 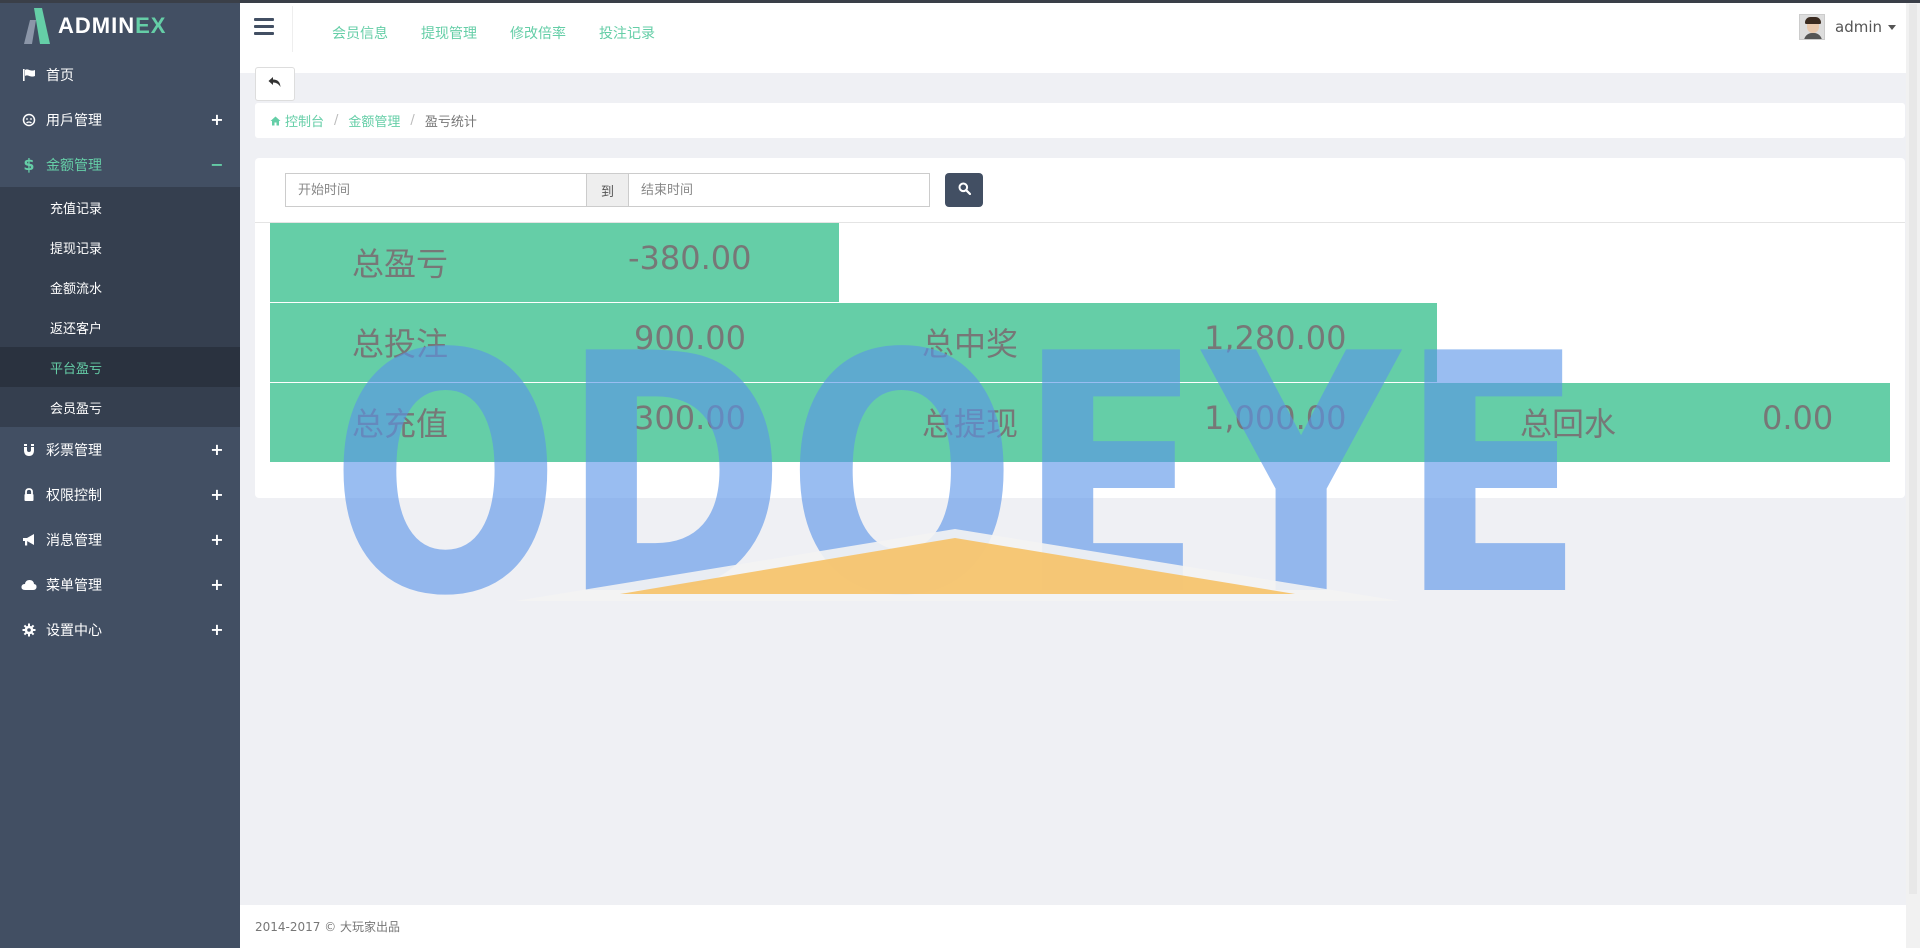 I want to click on stat-row-funds: 总充值 300.00 总提现 1,000.00 总回水 0.00, so click(x=1080, y=422).